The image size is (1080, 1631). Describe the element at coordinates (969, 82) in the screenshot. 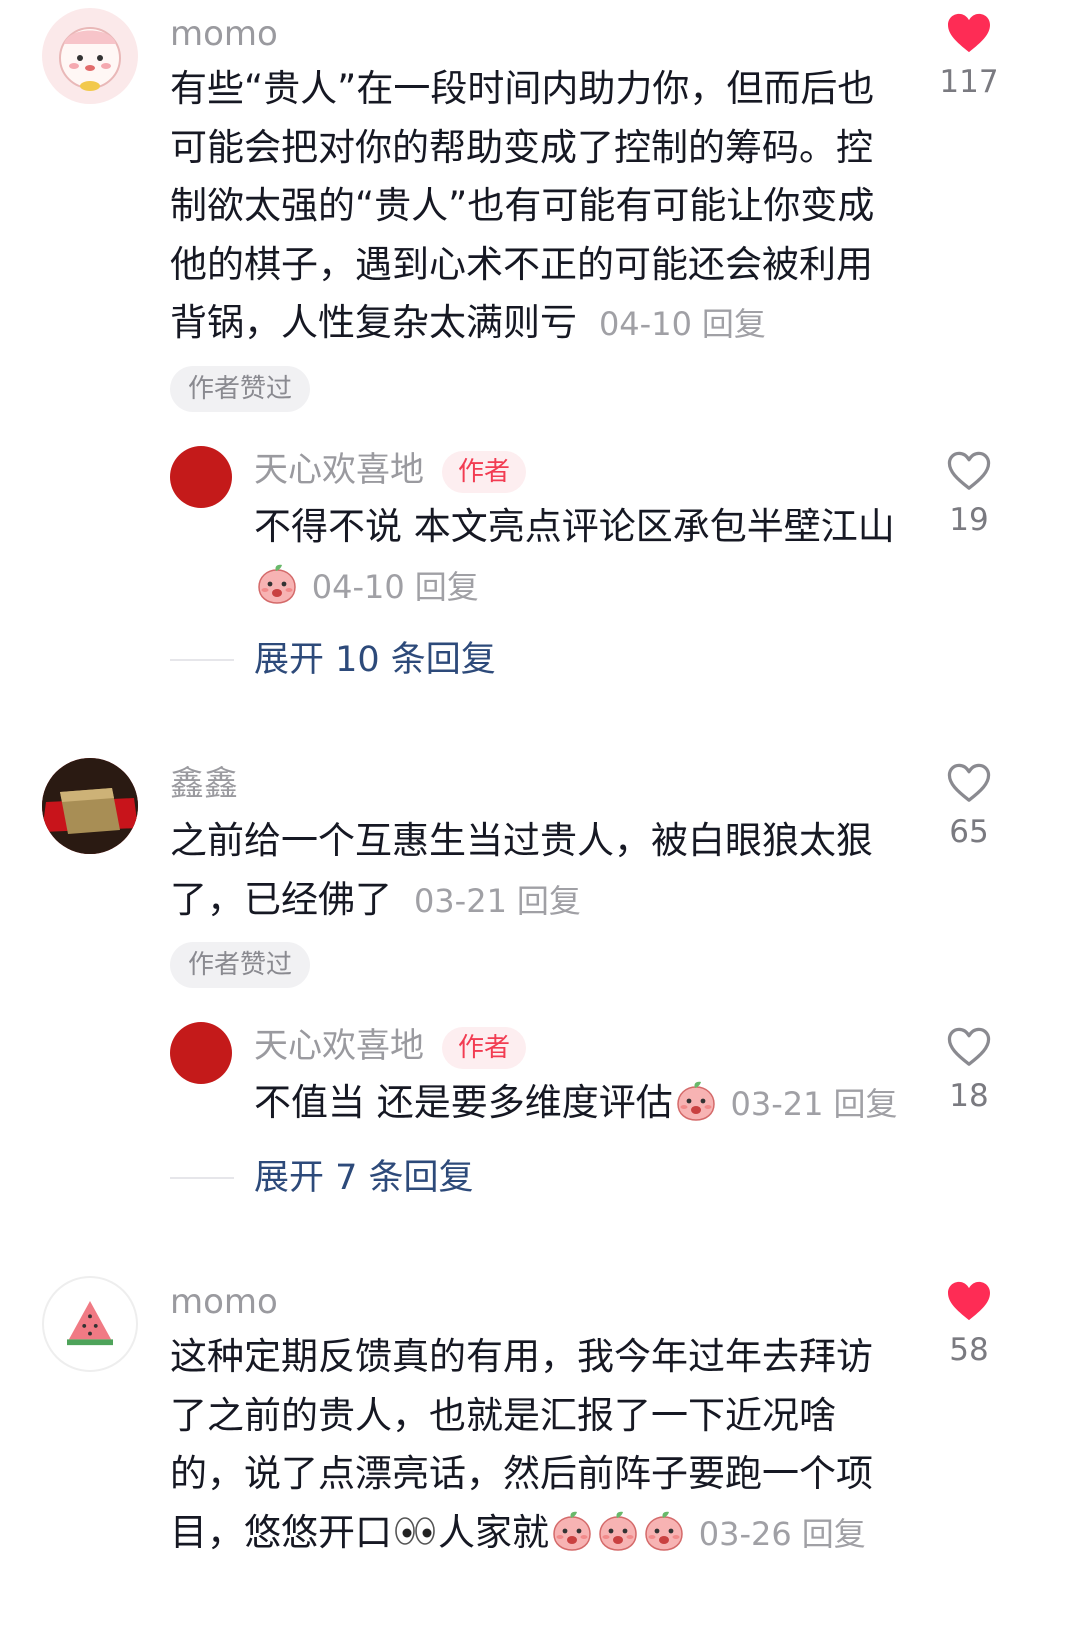

I see `like-count: 117` at that location.